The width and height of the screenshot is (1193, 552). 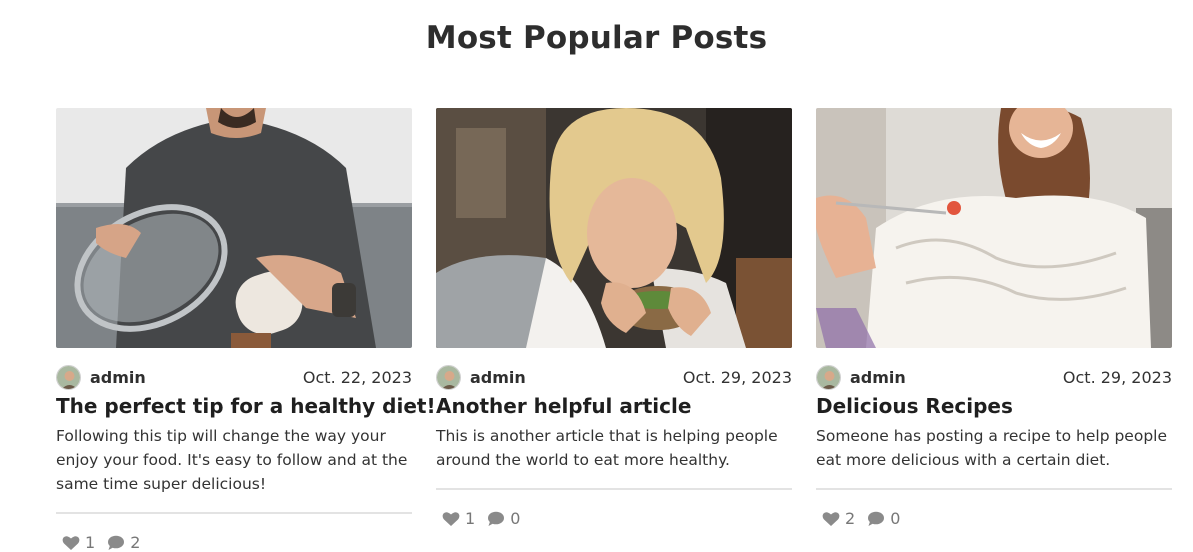 I want to click on post-meta: admin Oct. 22, 2023, so click(x=234, y=377).